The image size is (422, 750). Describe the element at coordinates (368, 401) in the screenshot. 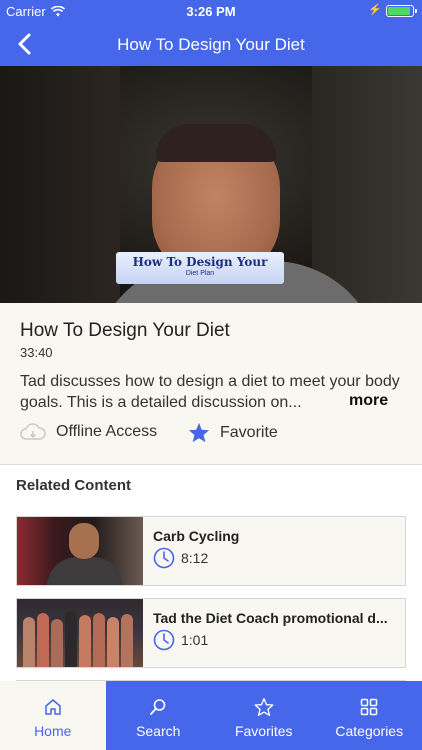

I see `more-link: more` at that location.